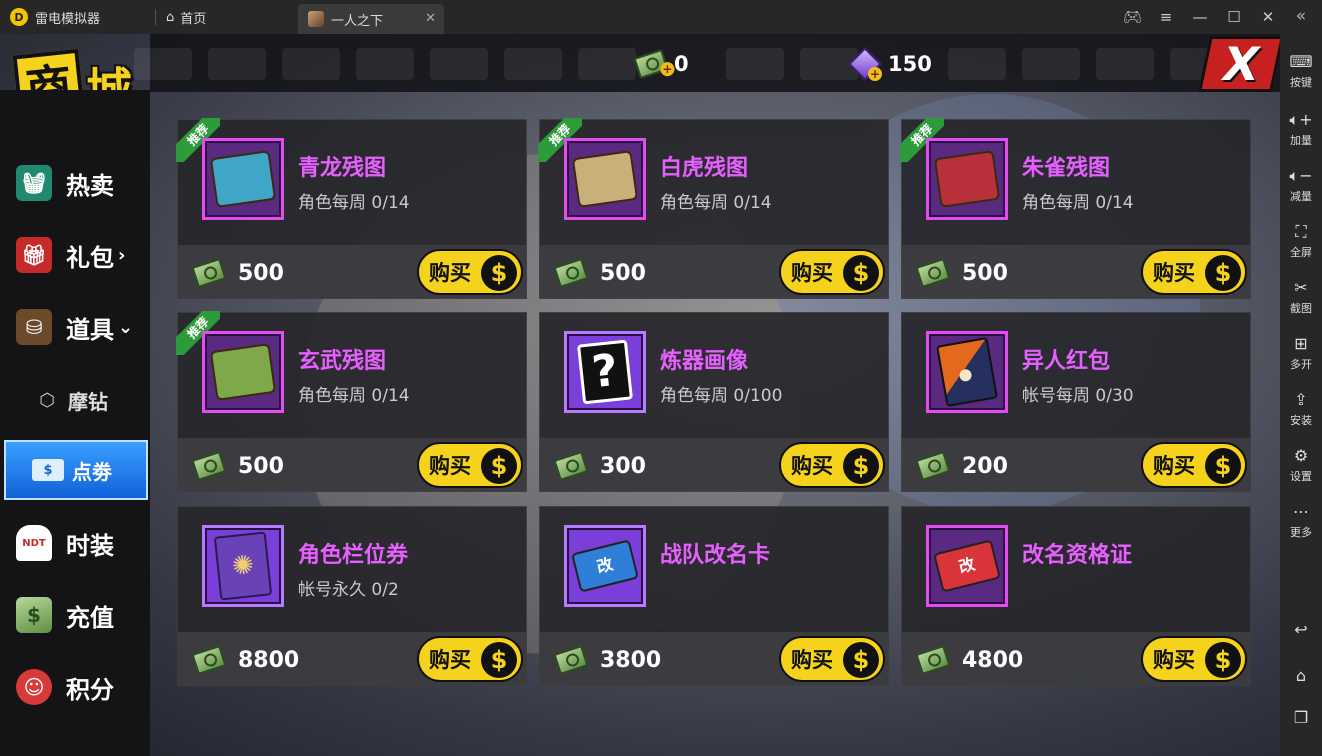  I want to click on sidebar-screenshot-label: 截图, so click(1301, 308).